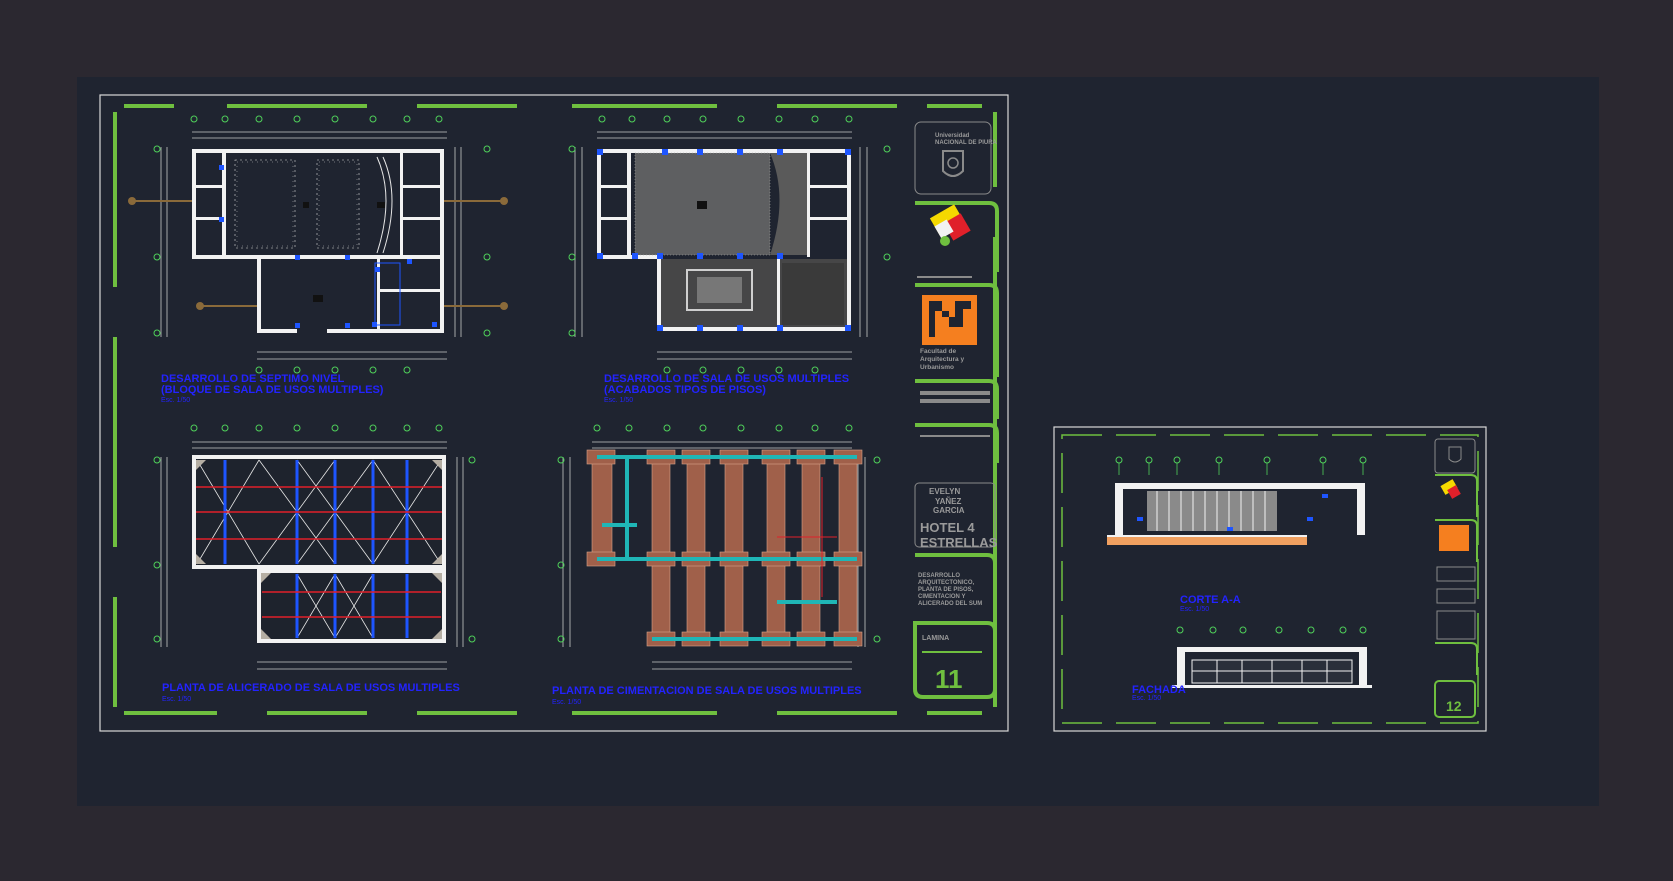 The height and width of the screenshot is (881, 1673). Describe the element at coordinates (1450, 489) in the screenshot. I see `university-logo-small-icon` at that location.